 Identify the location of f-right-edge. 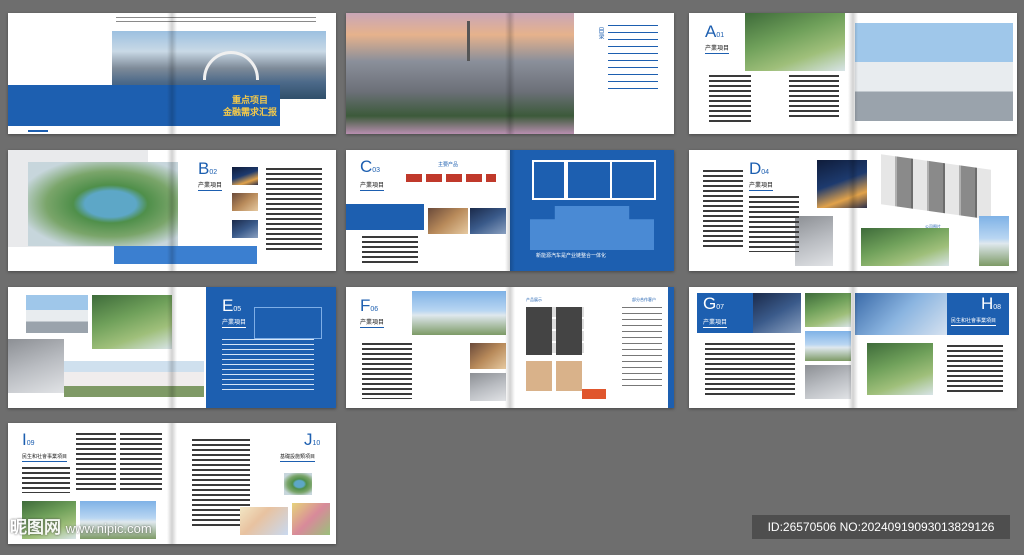
(671, 347).